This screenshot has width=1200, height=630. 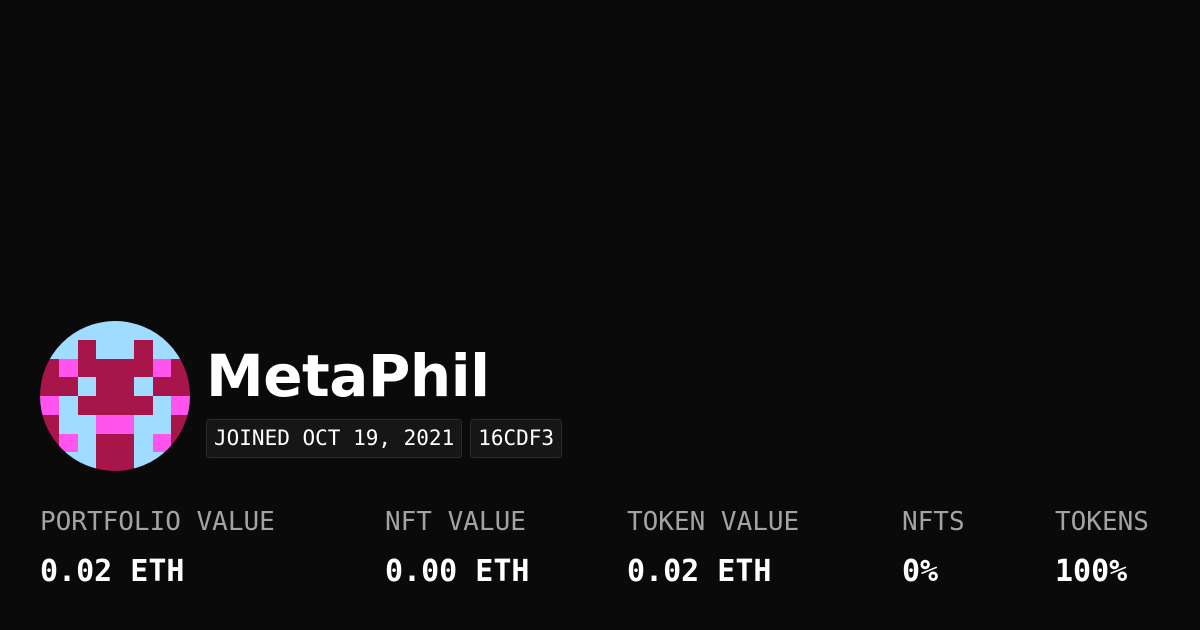 I want to click on avatar, so click(x=115, y=396).